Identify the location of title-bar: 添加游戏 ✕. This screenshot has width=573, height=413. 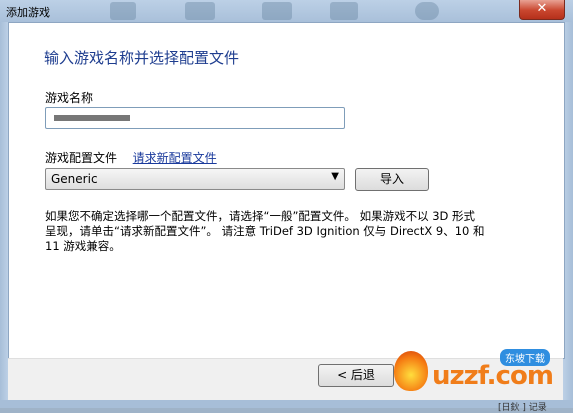
(286, 11).